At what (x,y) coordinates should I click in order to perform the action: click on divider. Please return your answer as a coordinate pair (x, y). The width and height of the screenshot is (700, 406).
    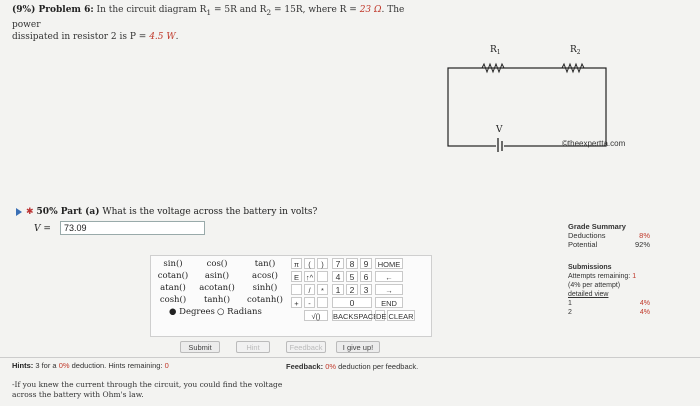
    Looking at the image, I should click on (350, 357).